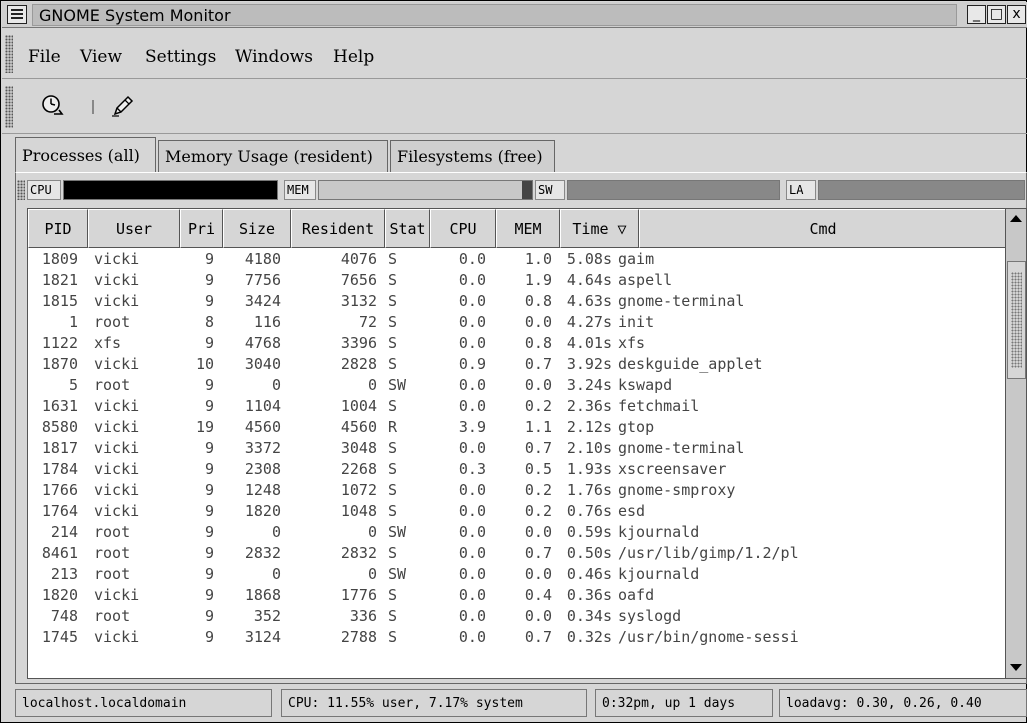 The height and width of the screenshot is (723, 1027). I want to click on cell-resident: 7656, so click(358, 280).